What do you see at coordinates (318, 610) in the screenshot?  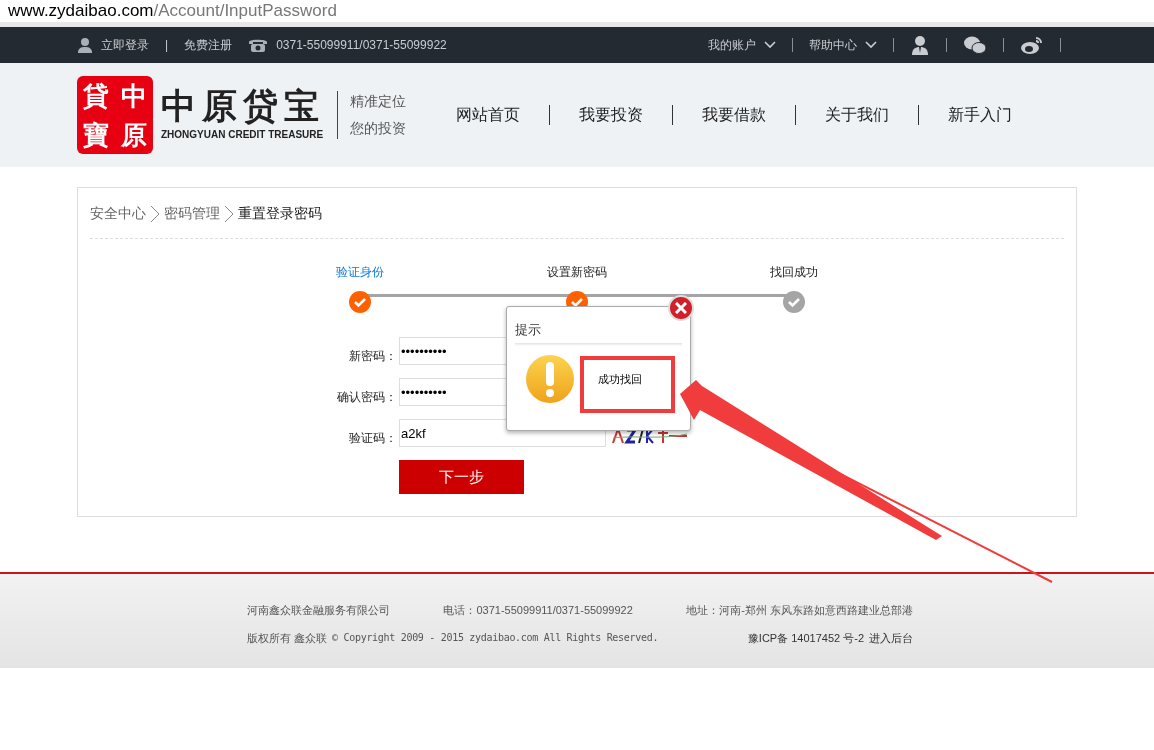 I see `footer-text: 河南鑫众联金融服务有限公司` at bounding box center [318, 610].